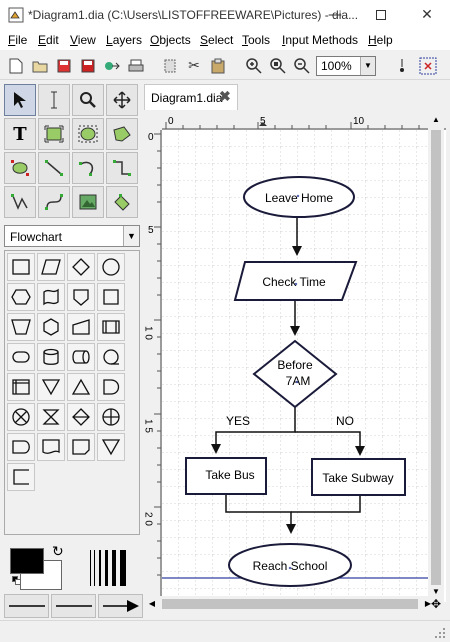 This screenshot has height=642, width=450. I want to click on new-file-icon, so click(16, 66).